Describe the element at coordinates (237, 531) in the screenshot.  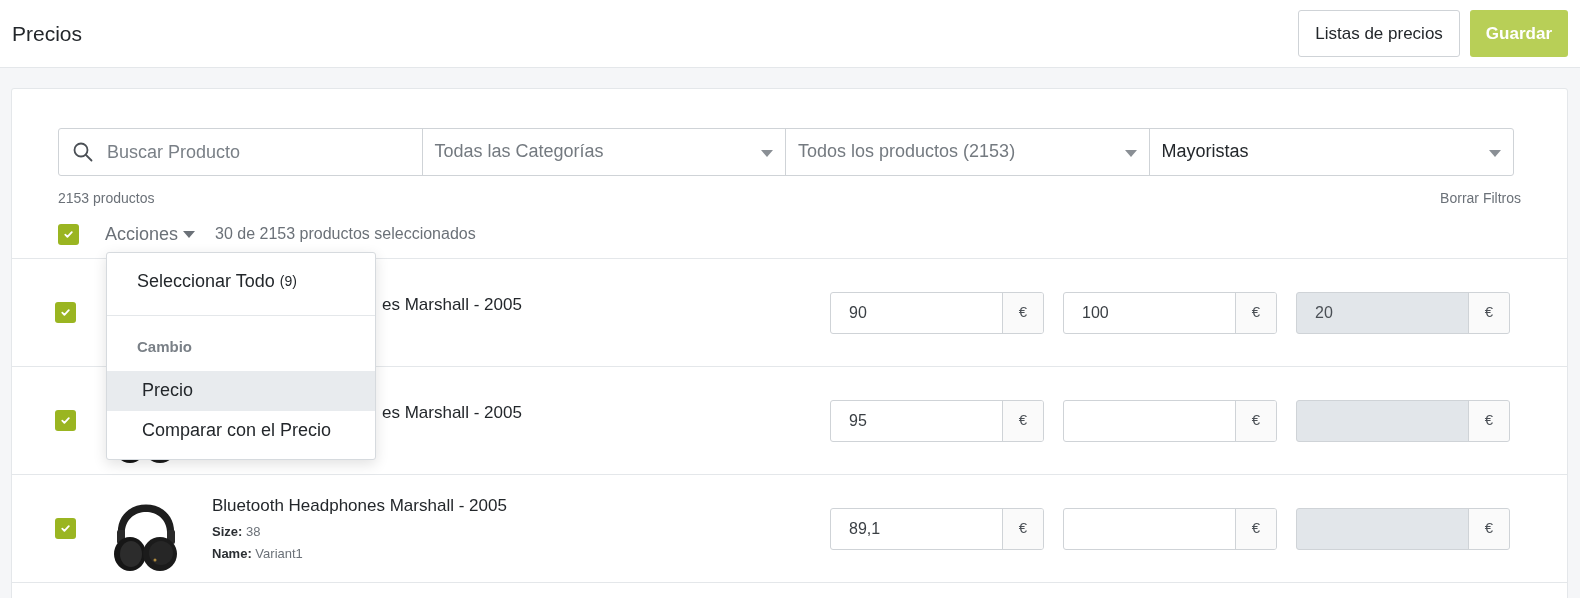
I see `product-attribute: Size: 38` at that location.